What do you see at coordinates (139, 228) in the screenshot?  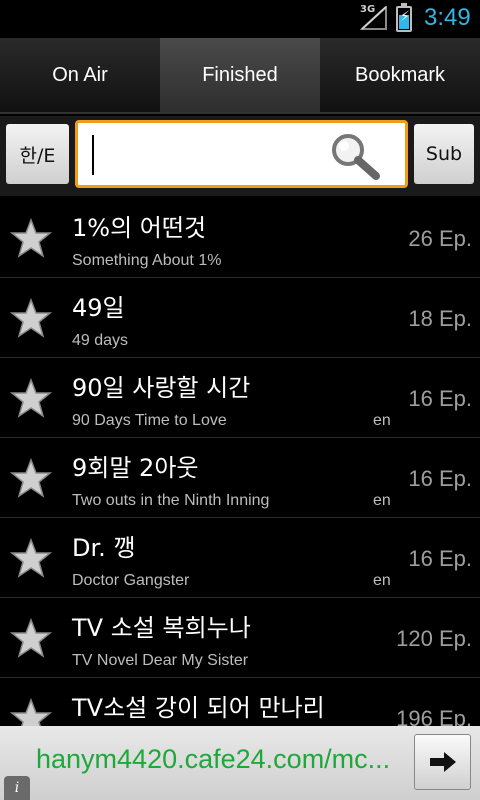 I see `show-title: 1%의 어떤것` at bounding box center [139, 228].